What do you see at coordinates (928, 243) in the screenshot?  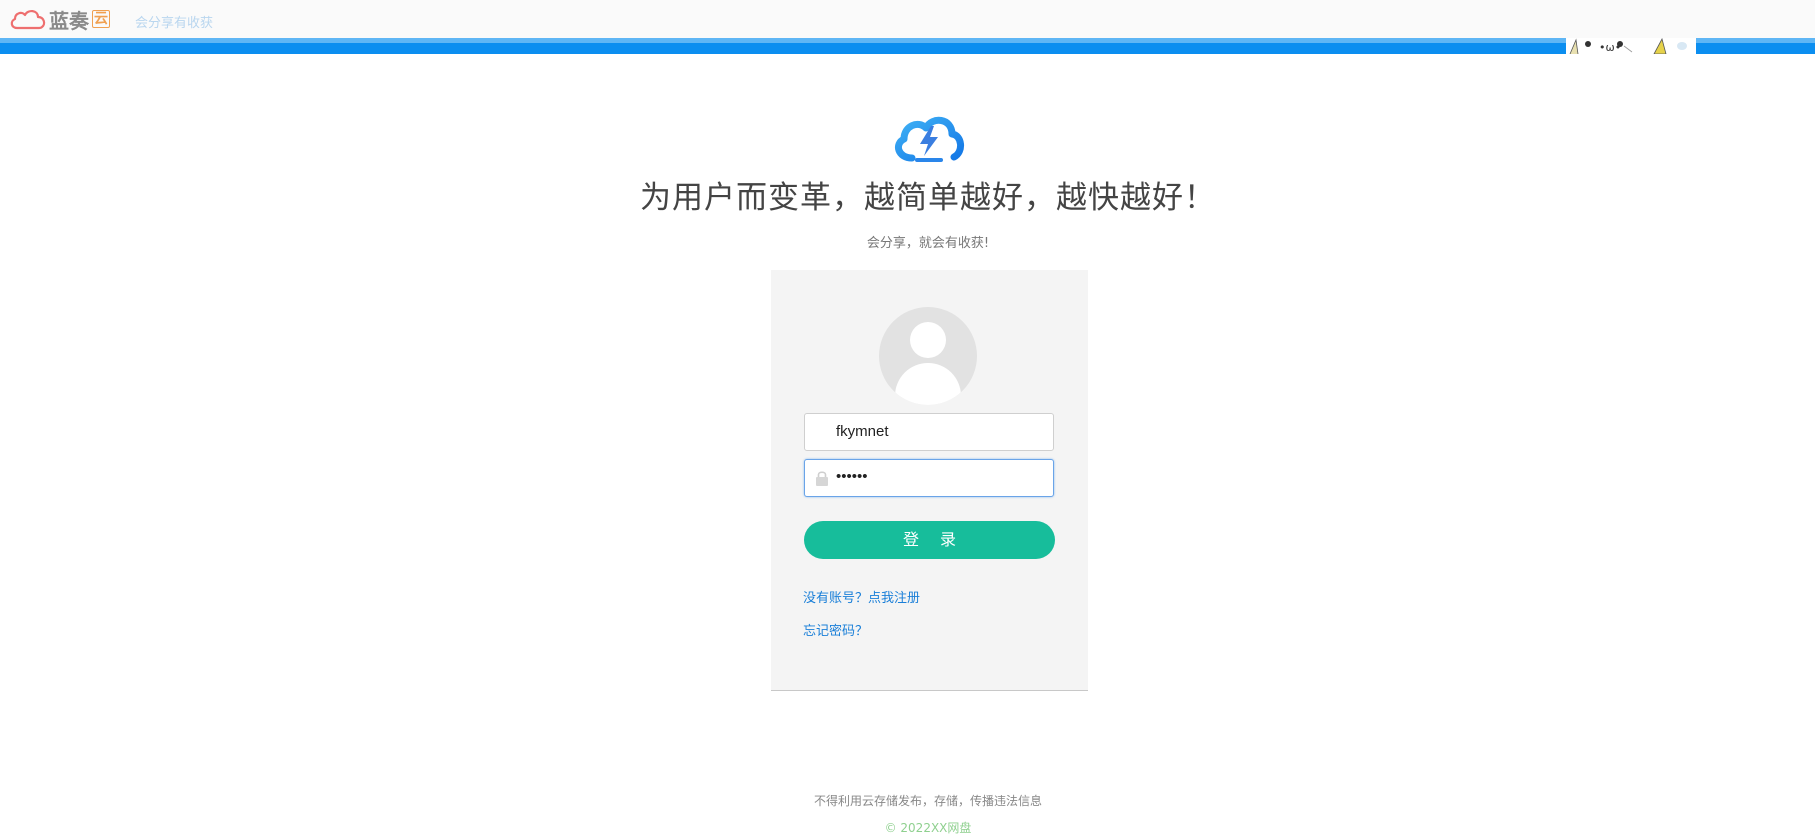 I see `page-subline: 会分享，就会有收获!` at bounding box center [928, 243].